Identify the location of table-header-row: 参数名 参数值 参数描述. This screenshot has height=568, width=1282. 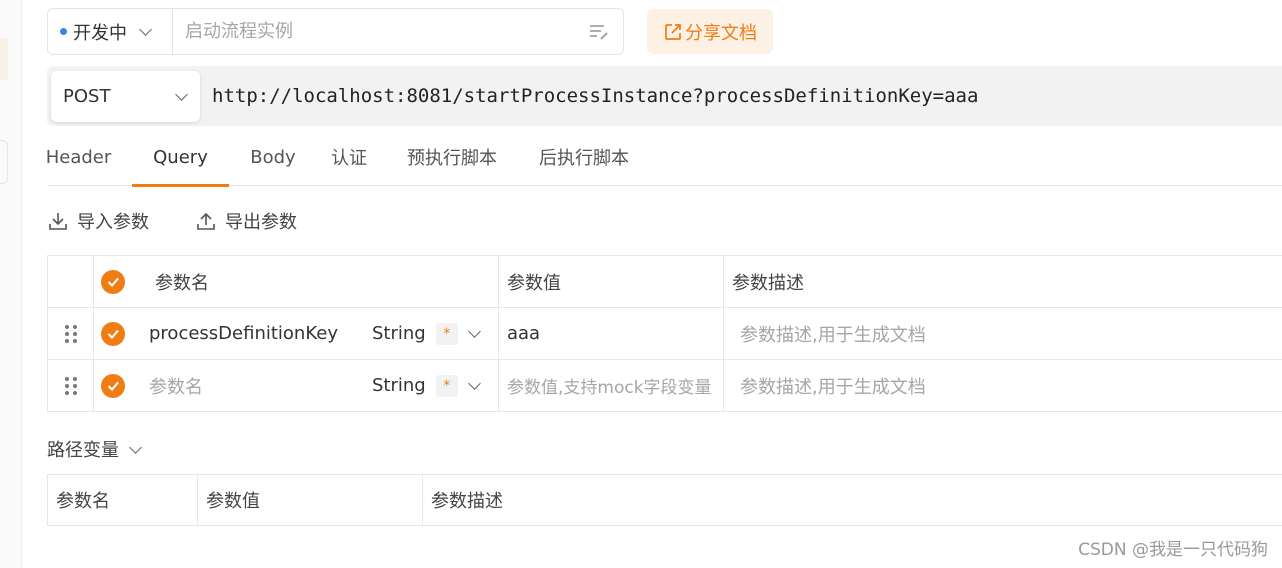
(665, 282).